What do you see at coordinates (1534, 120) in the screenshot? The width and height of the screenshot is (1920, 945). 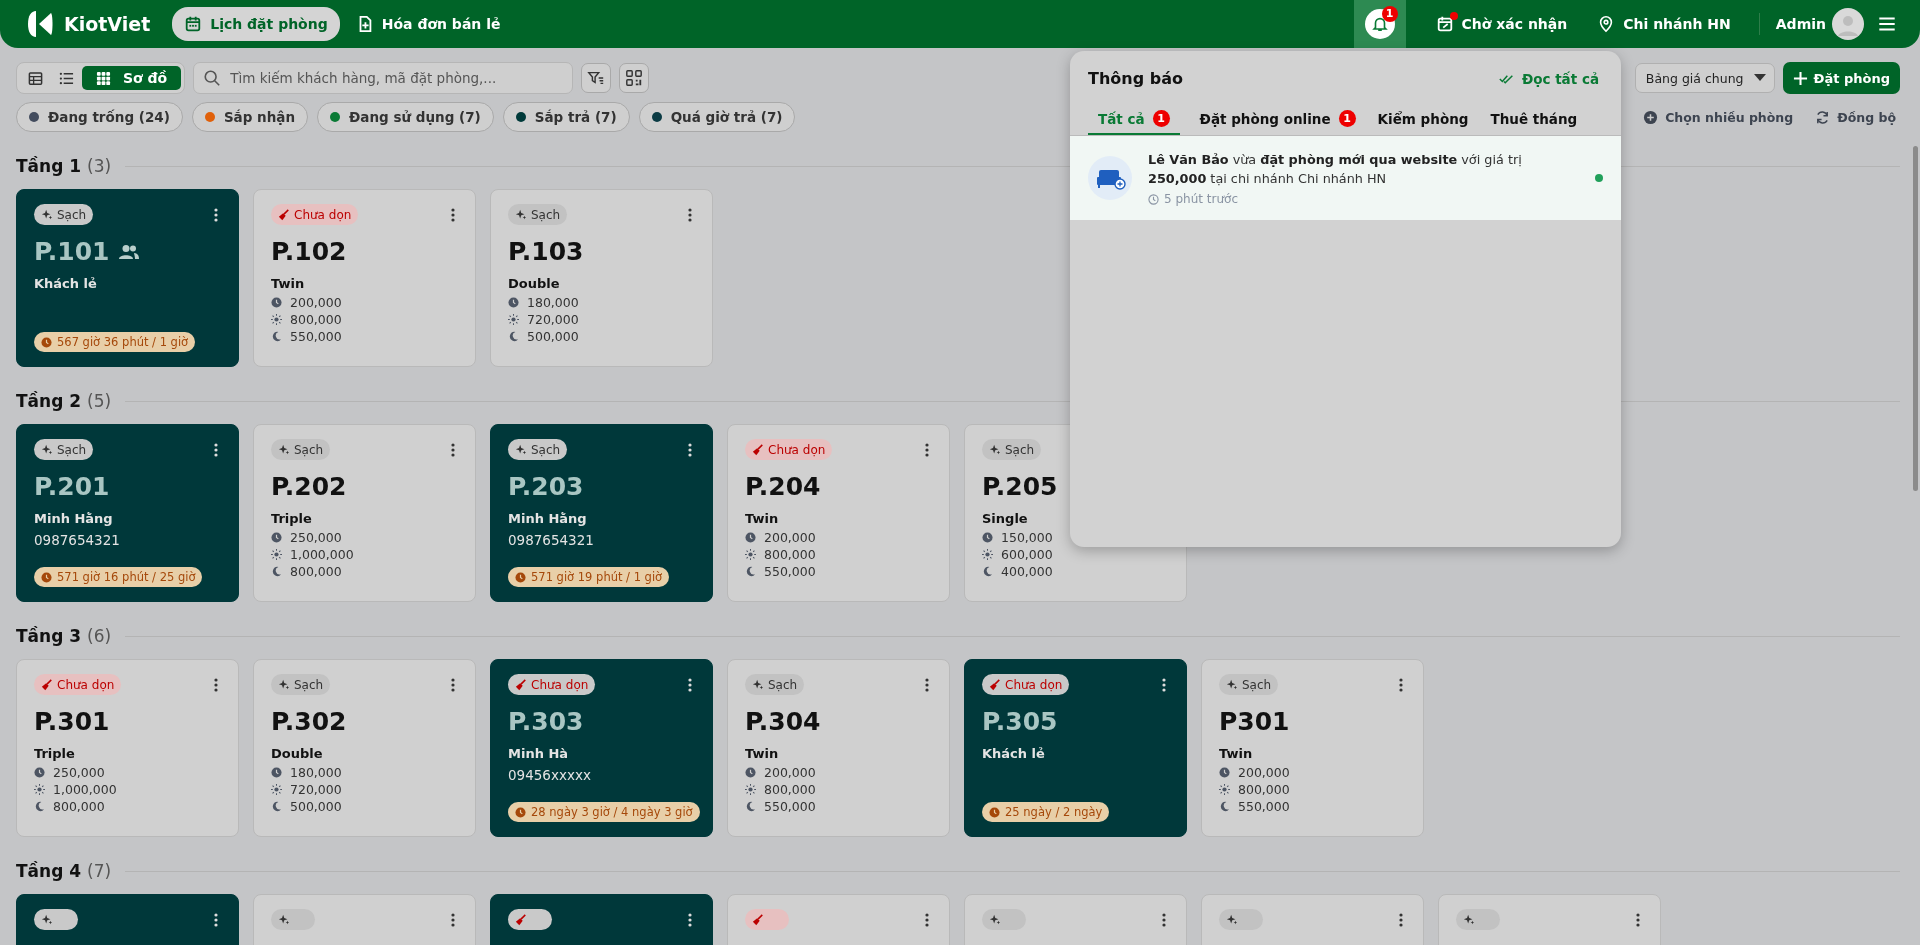 I see `notification-tab: Thuê tháng` at bounding box center [1534, 120].